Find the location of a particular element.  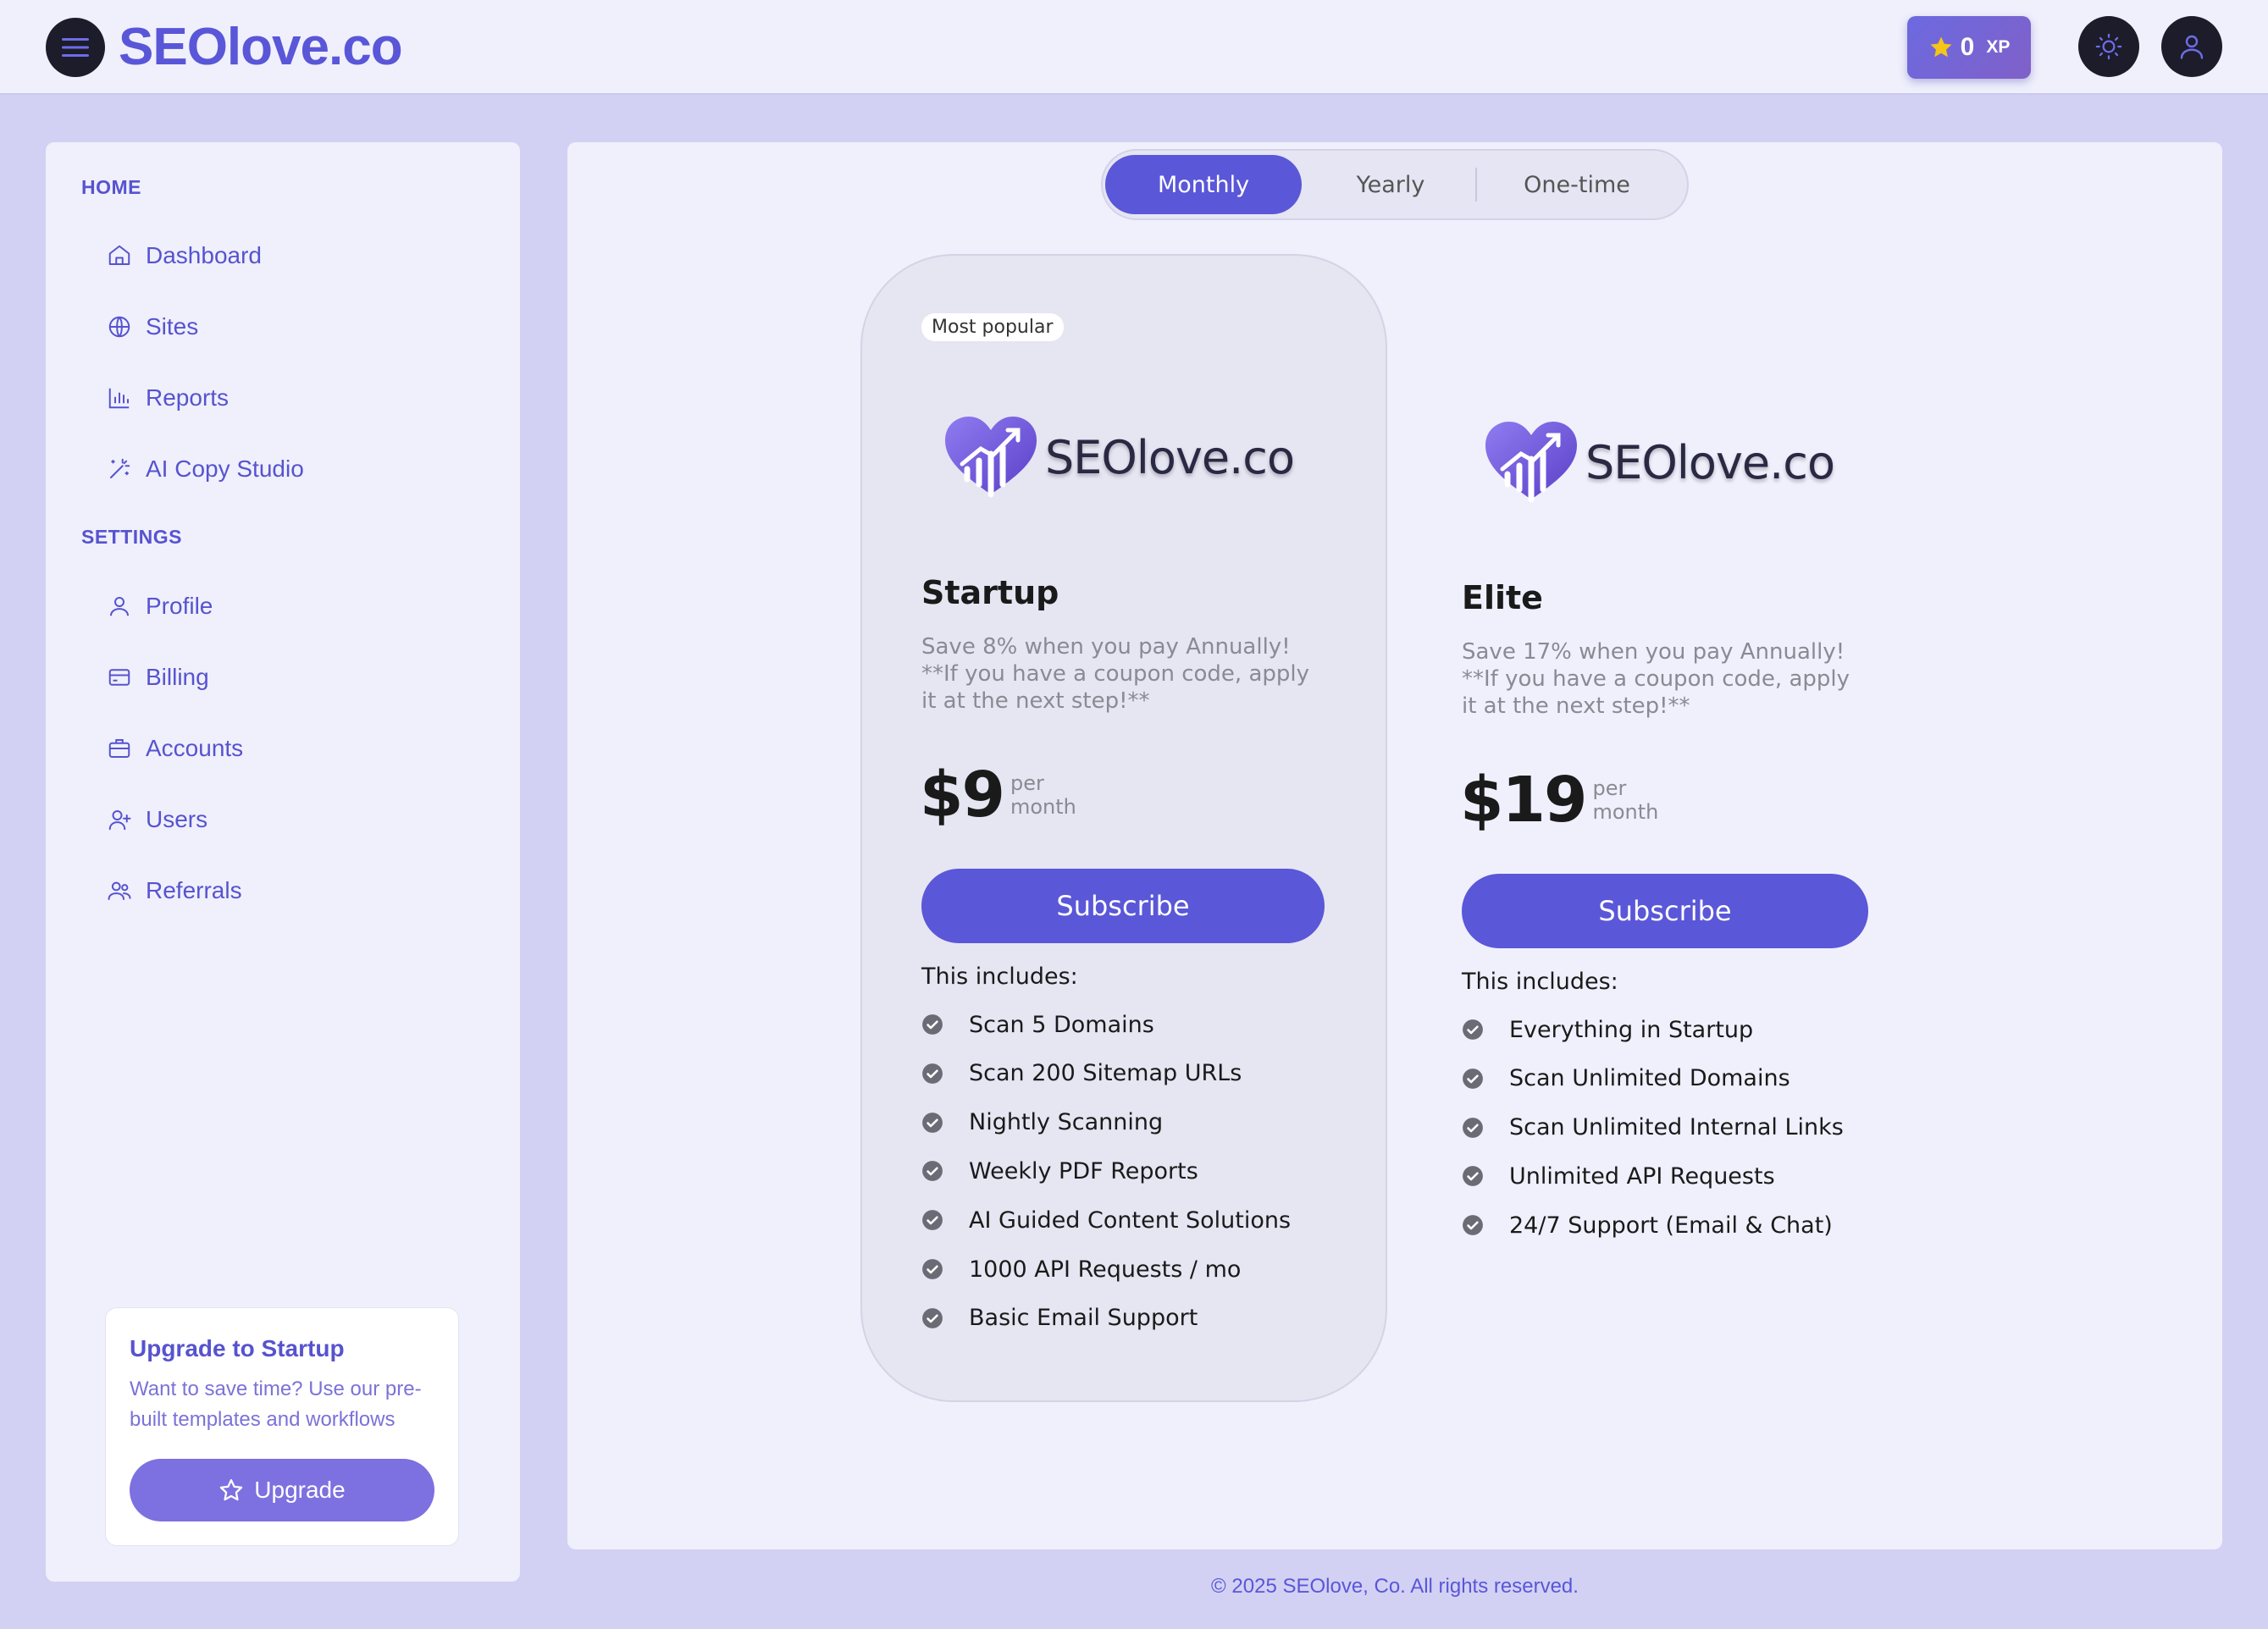

sidebar-item-billing: Billing is located at coordinates (158, 677).